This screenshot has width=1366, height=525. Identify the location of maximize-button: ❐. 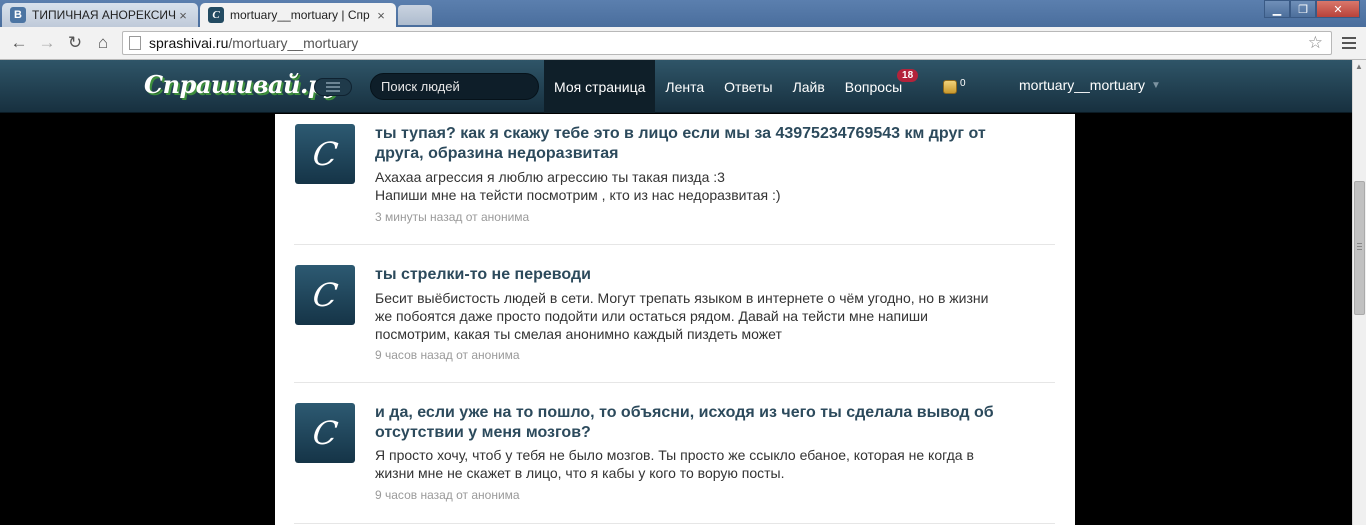
(1303, 9).